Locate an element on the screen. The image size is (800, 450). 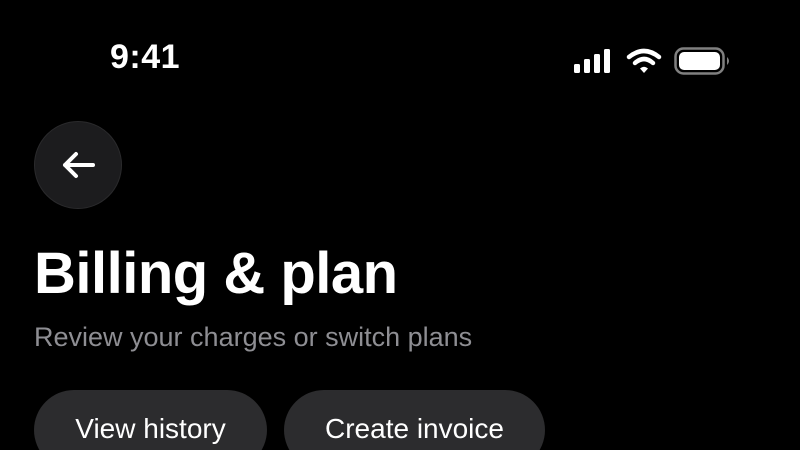
page-title: Billing & plan is located at coordinates (216, 273).